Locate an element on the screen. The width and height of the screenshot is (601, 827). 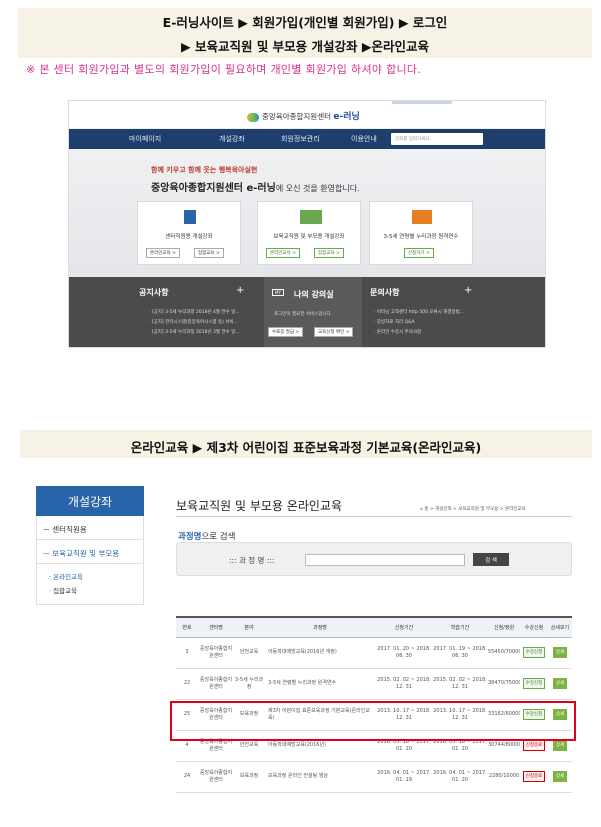
row-field: 안전교육 is located at coordinates (249, 653).